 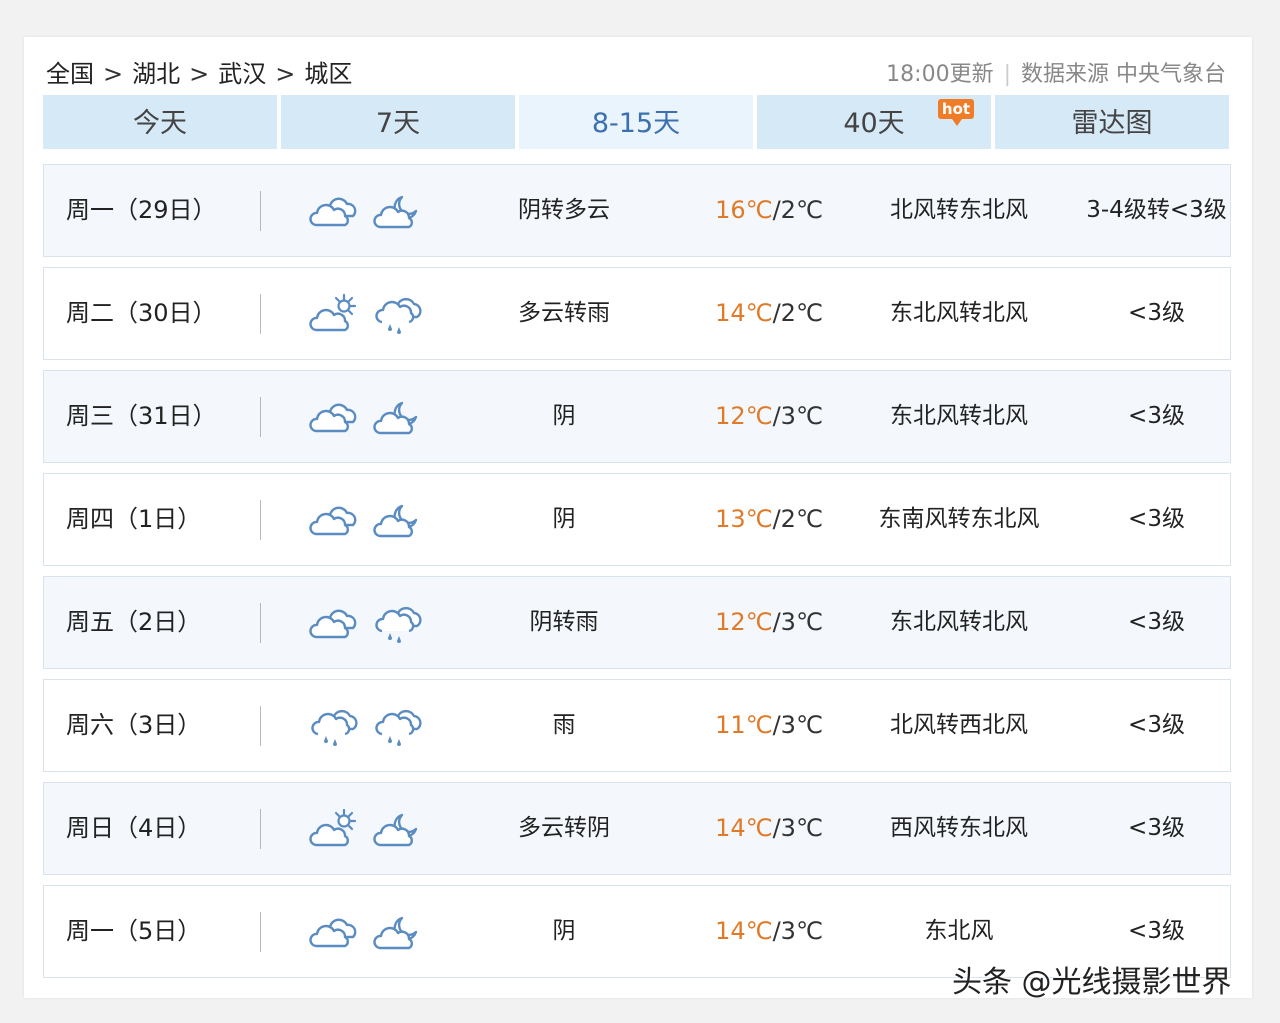 What do you see at coordinates (564, 622) in the screenshot?
I see `weather-description: 阴转雨` at bounding box center [564, 622].